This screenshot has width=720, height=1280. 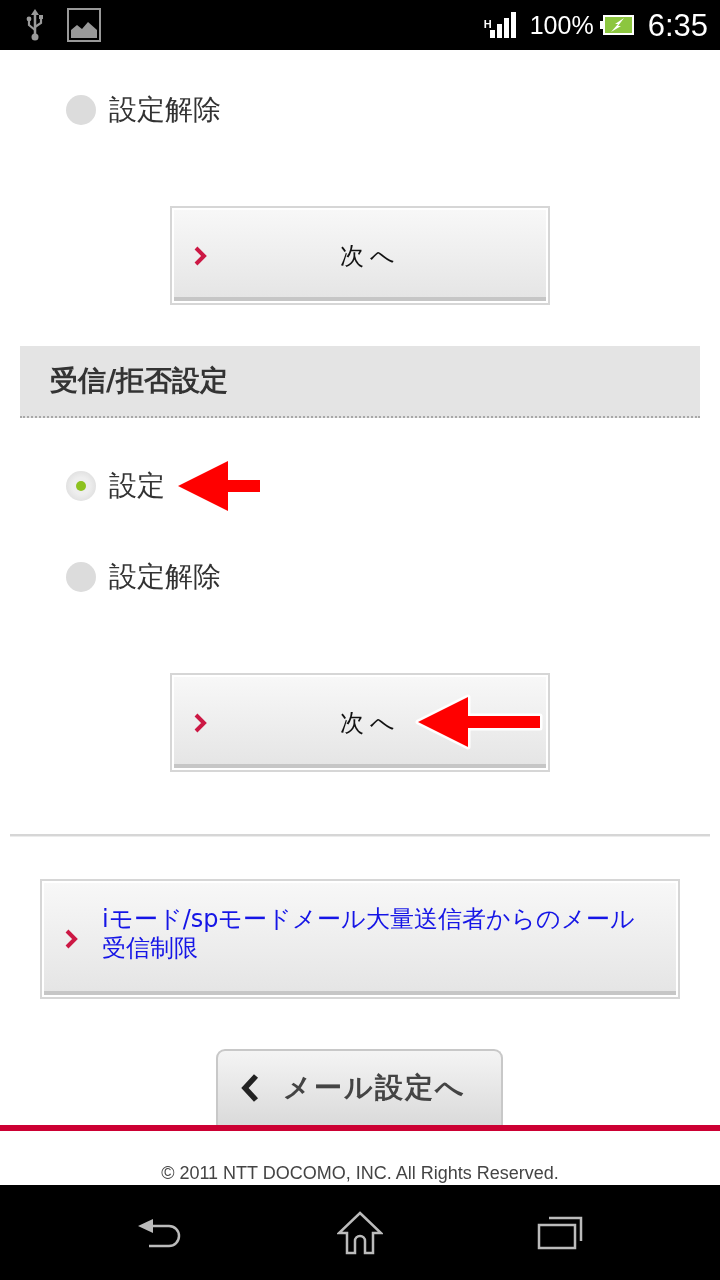 I want to click on battery-charging-icon, so click(x=616, y=25).